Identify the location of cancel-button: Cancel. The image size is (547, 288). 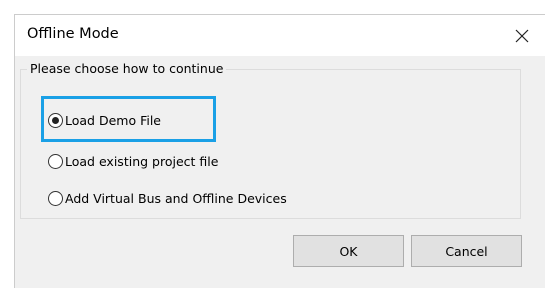
(466, 251).